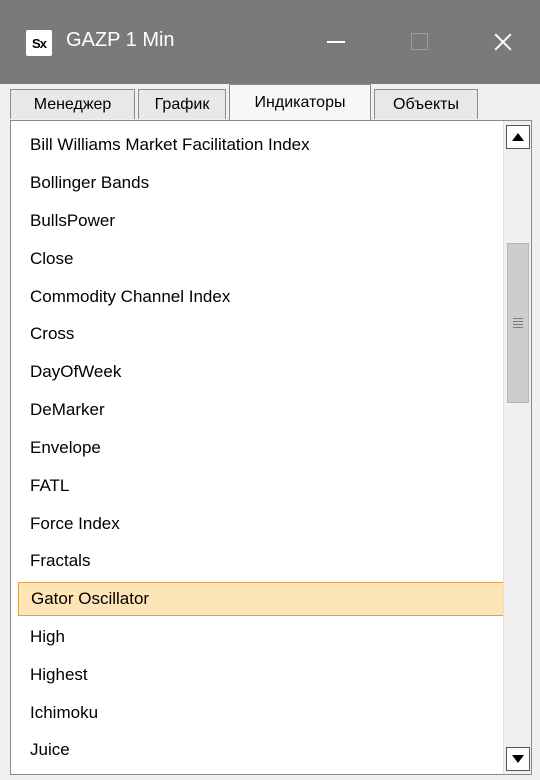 This screenshot has width=540, height=780. I want to click on arrow-down-icon, so click(518, 759).